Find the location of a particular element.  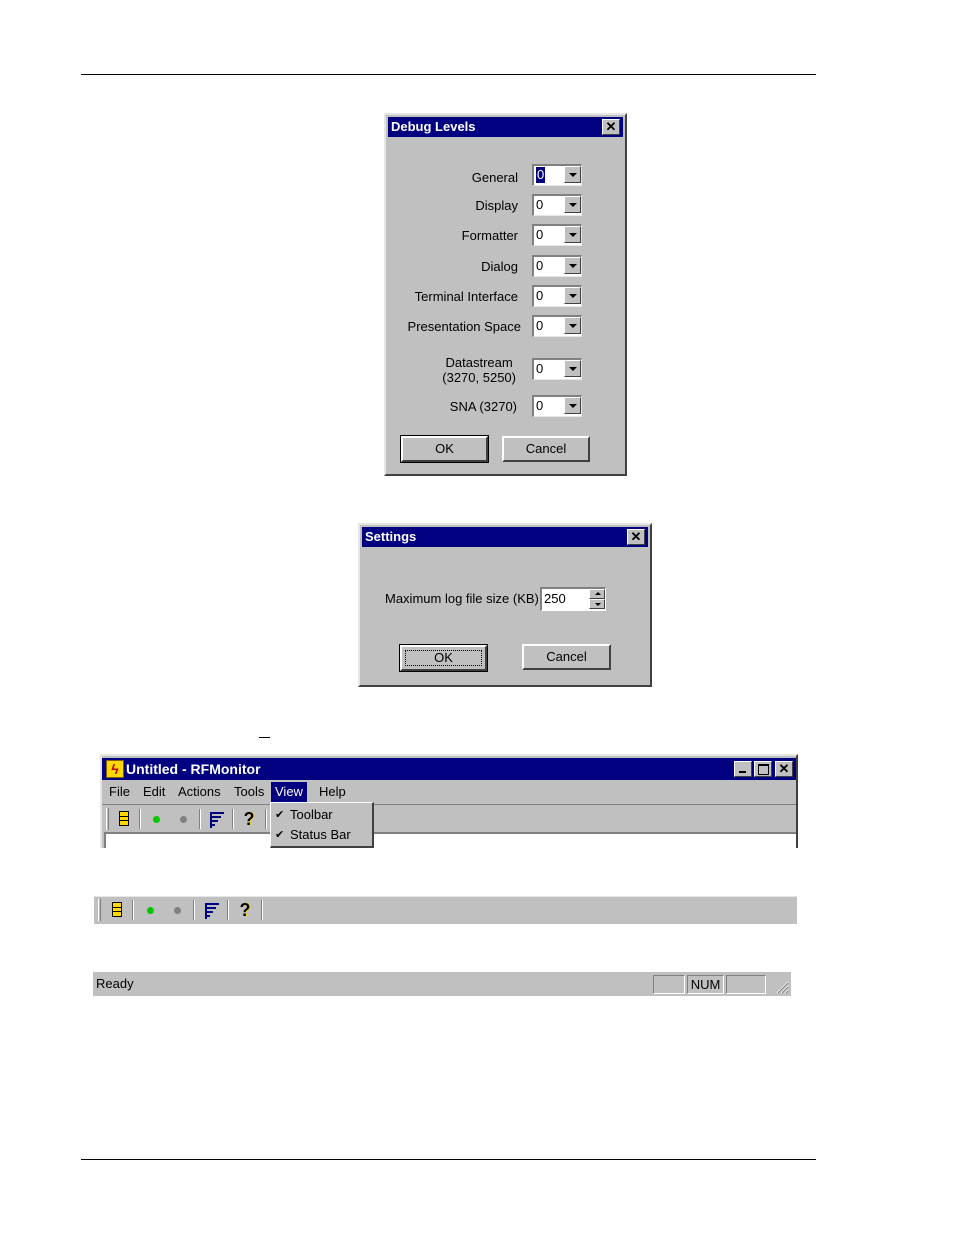

spin-up-icon is located at coordinates (597, 594).